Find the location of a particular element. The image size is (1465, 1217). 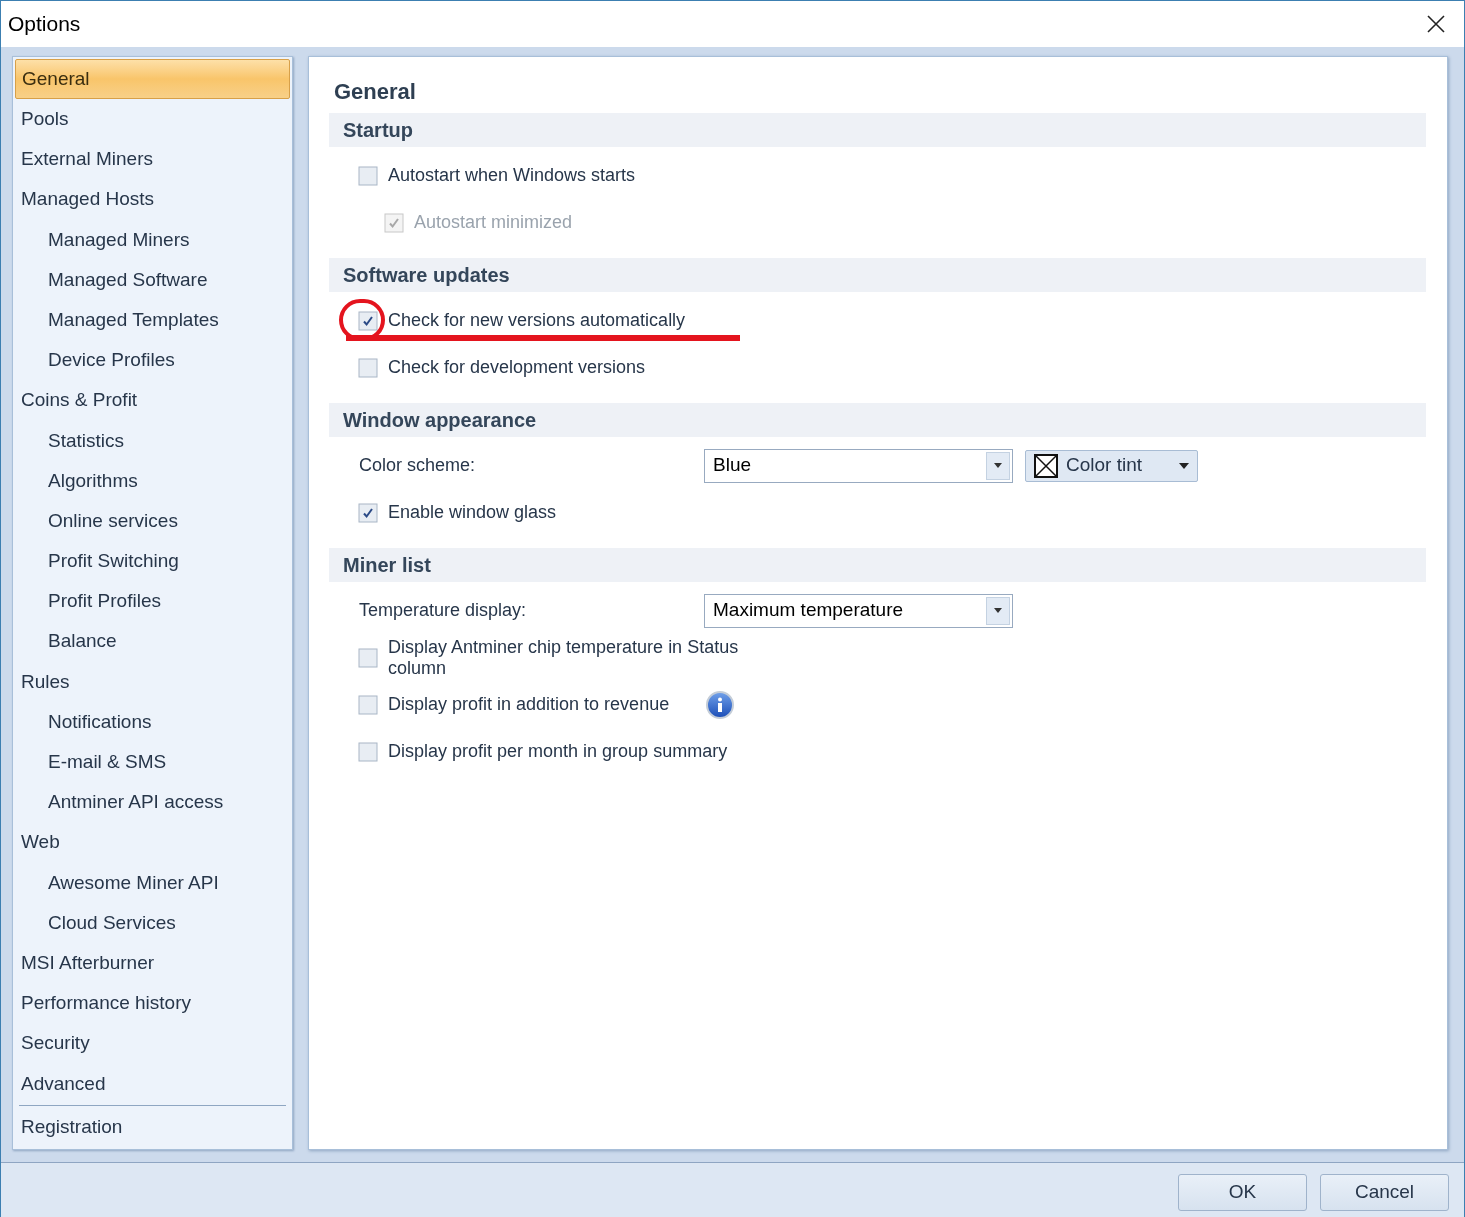

dialog-button: OK is located at coordinates (1242, 1193).